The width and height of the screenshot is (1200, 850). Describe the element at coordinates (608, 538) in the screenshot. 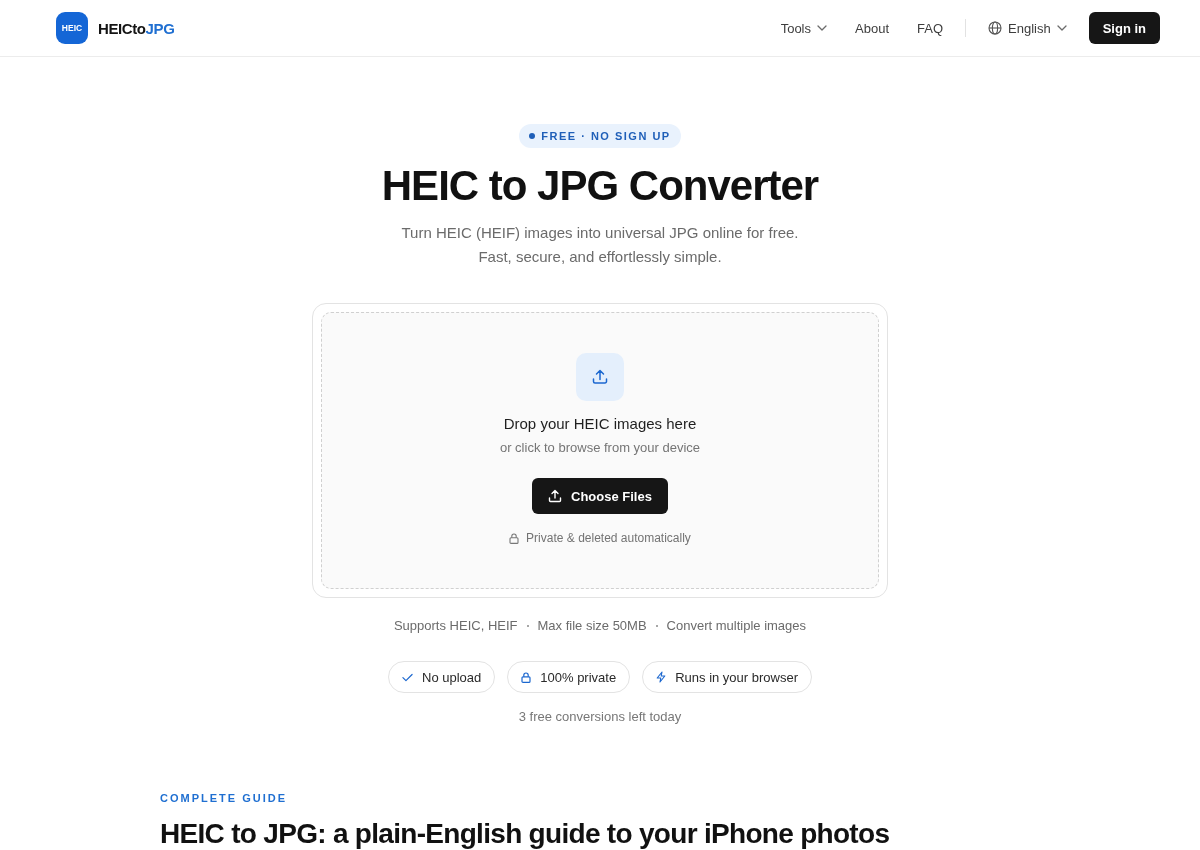

I see `privacy-note: Private & deleted automatically` at that location.